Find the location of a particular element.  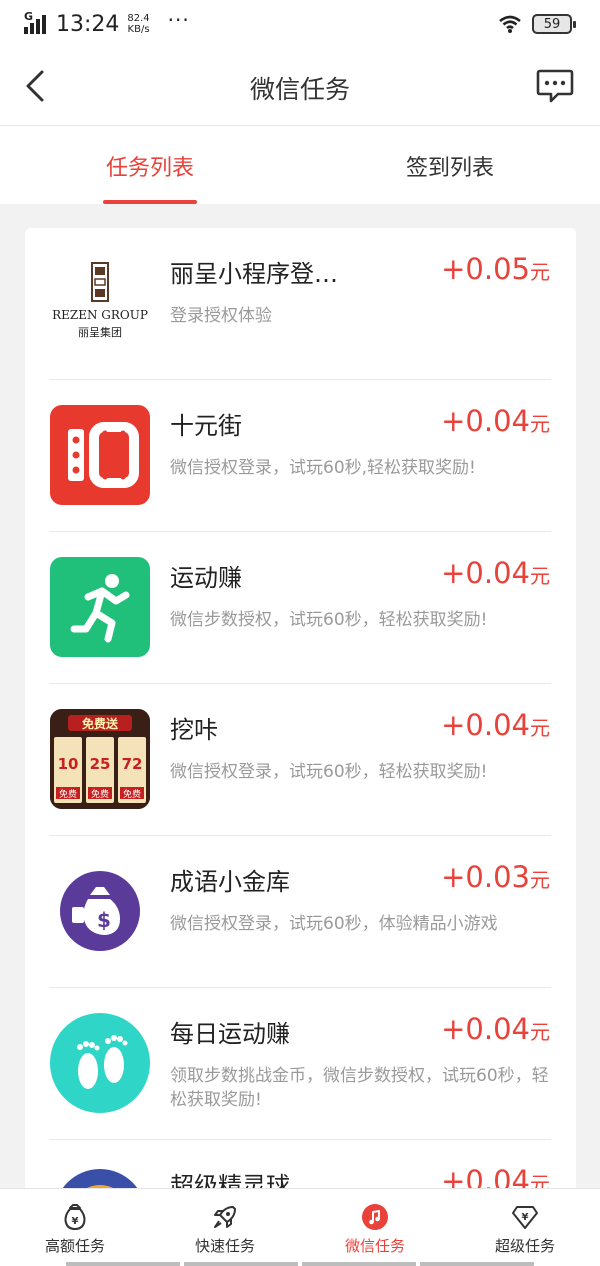

task-item-lizhen: REZEN GROUP 丽呈集团 丽呈小程序登… +0.05元 登录授权体验 is located at coordinates (300, 304).